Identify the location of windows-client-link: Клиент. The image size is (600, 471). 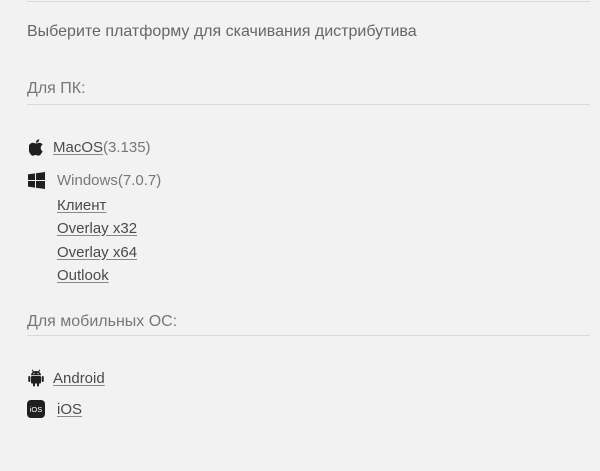
(81, 205).